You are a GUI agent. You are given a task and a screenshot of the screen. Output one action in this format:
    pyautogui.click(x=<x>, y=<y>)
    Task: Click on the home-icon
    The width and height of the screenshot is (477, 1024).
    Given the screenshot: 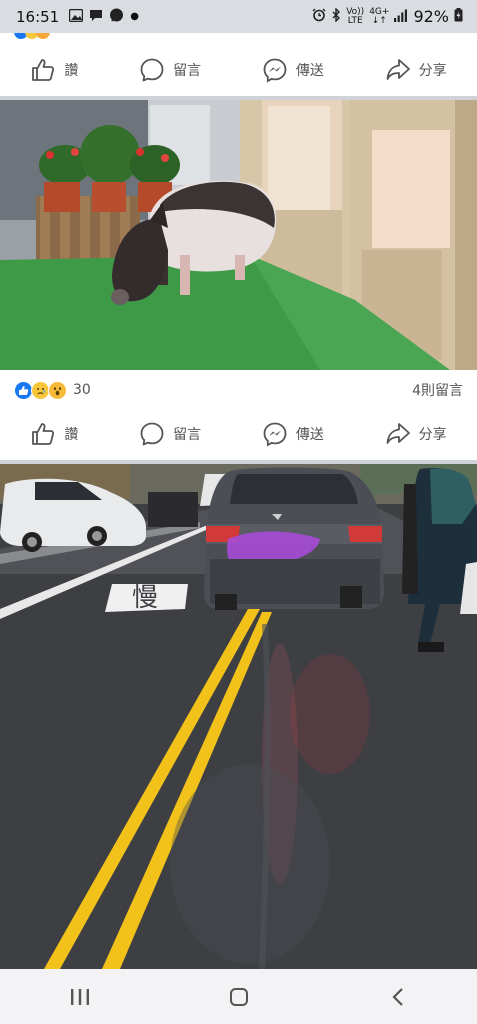 What is the action you would take?
    pyautogui.click(x=238, y=996)
    